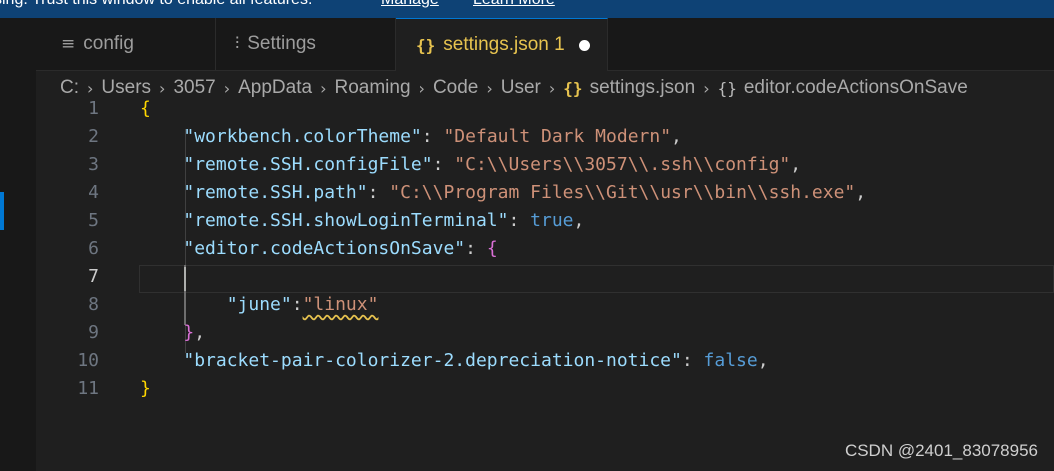  Describe the element at coordinates (545, 333) in the screenshot. I see `code-line: 9 },` at that location.